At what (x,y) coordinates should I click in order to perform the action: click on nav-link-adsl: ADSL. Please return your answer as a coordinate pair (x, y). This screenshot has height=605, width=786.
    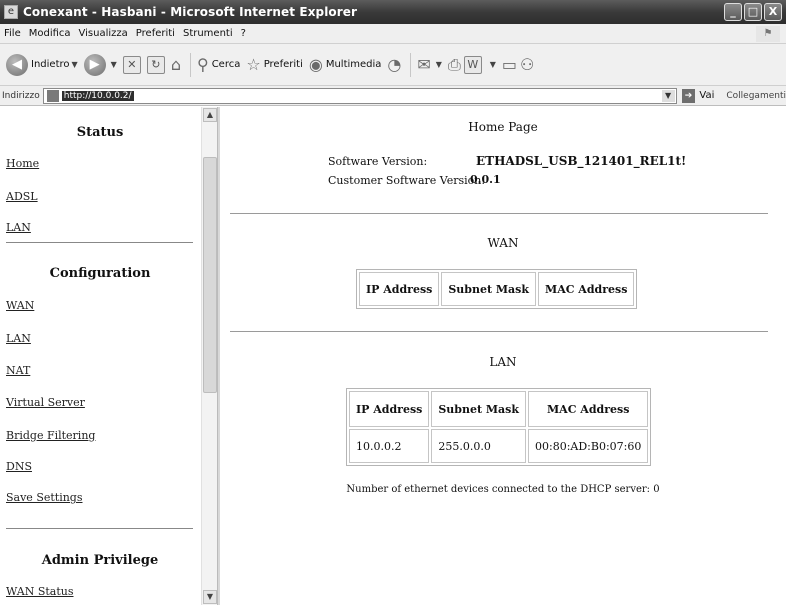
    Looking at the image, I should click on (22, 196).